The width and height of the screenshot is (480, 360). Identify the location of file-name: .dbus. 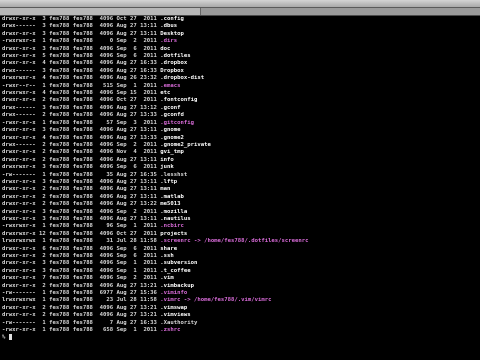
(169, 26).